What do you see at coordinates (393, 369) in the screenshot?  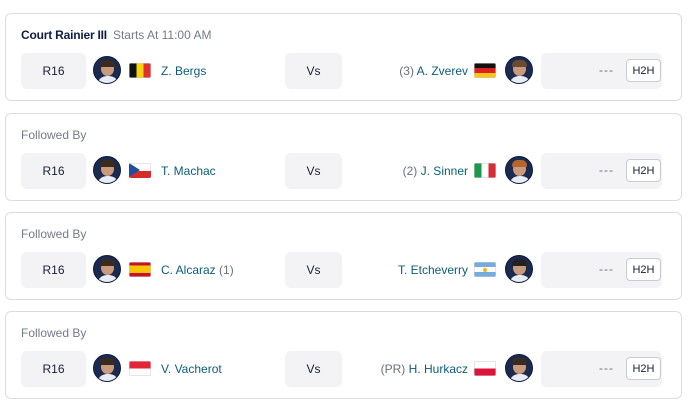 I see `player2-seed: (PR)` at bounding box center [393, 369].